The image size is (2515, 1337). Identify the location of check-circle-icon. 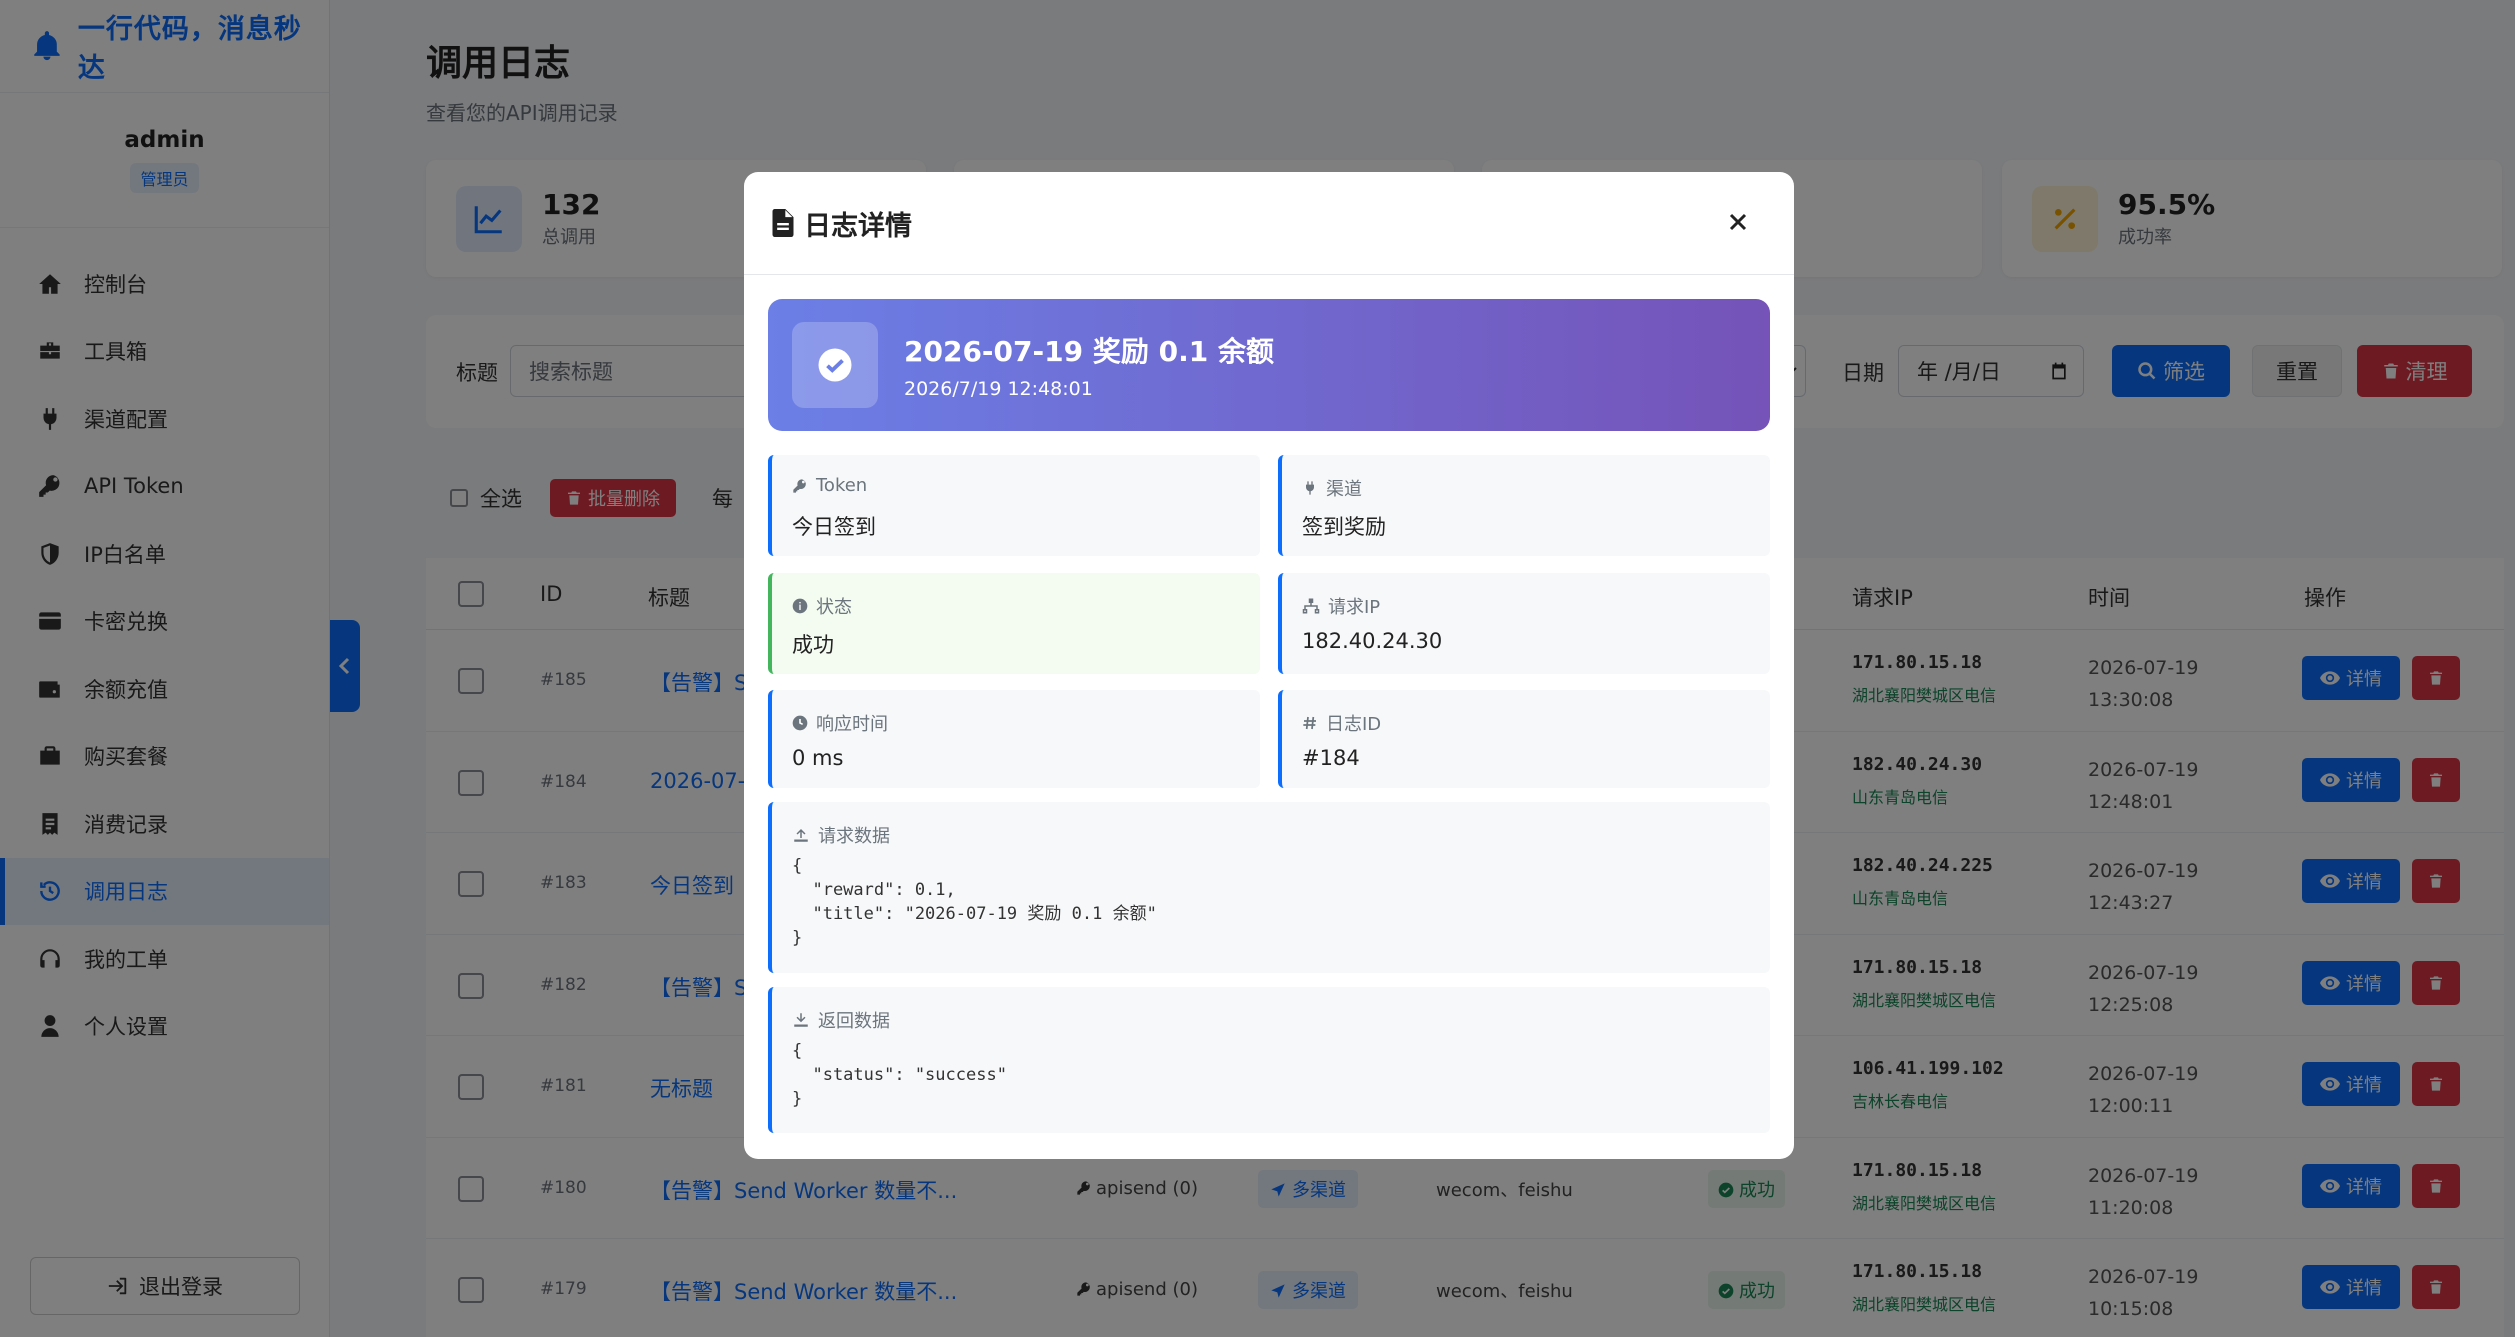
(835, 365).